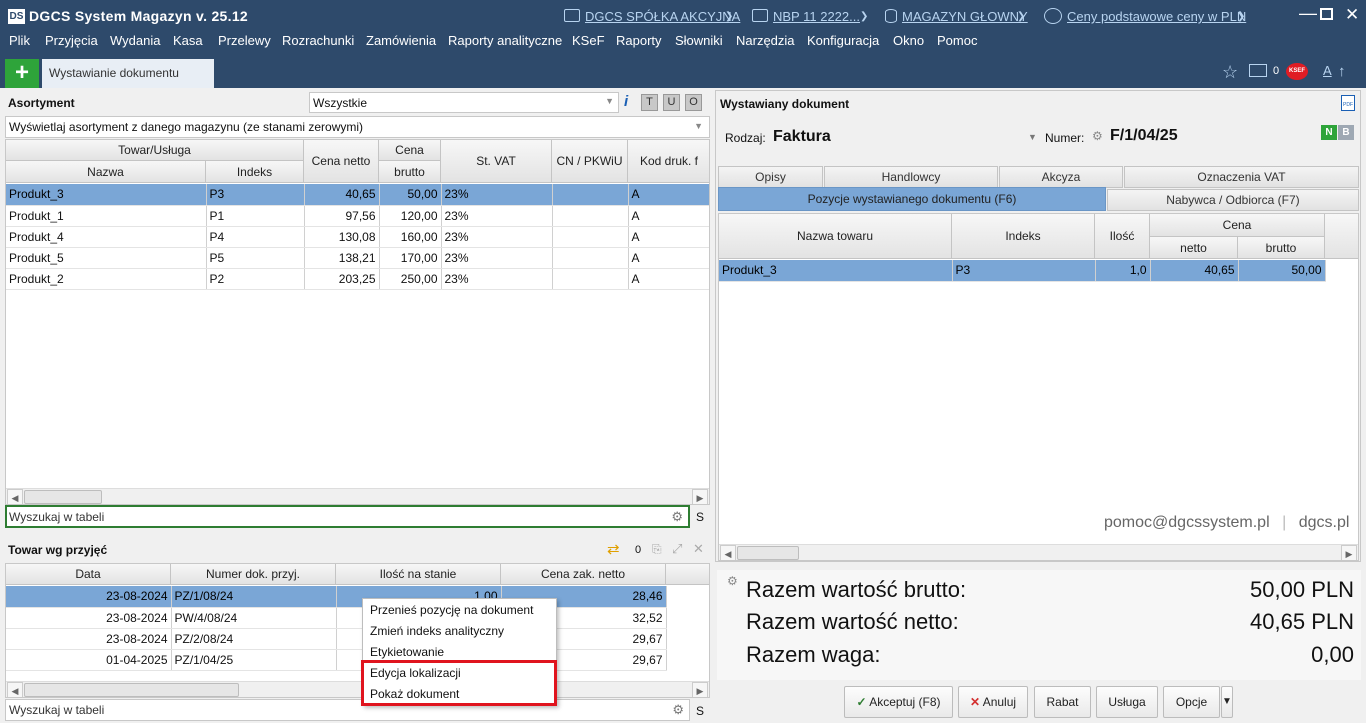 This screenshot has width=1366, height=723. I want to click on table-row: Produkt_5 P5 138,21 170,00 23% A, so click(357, 258).